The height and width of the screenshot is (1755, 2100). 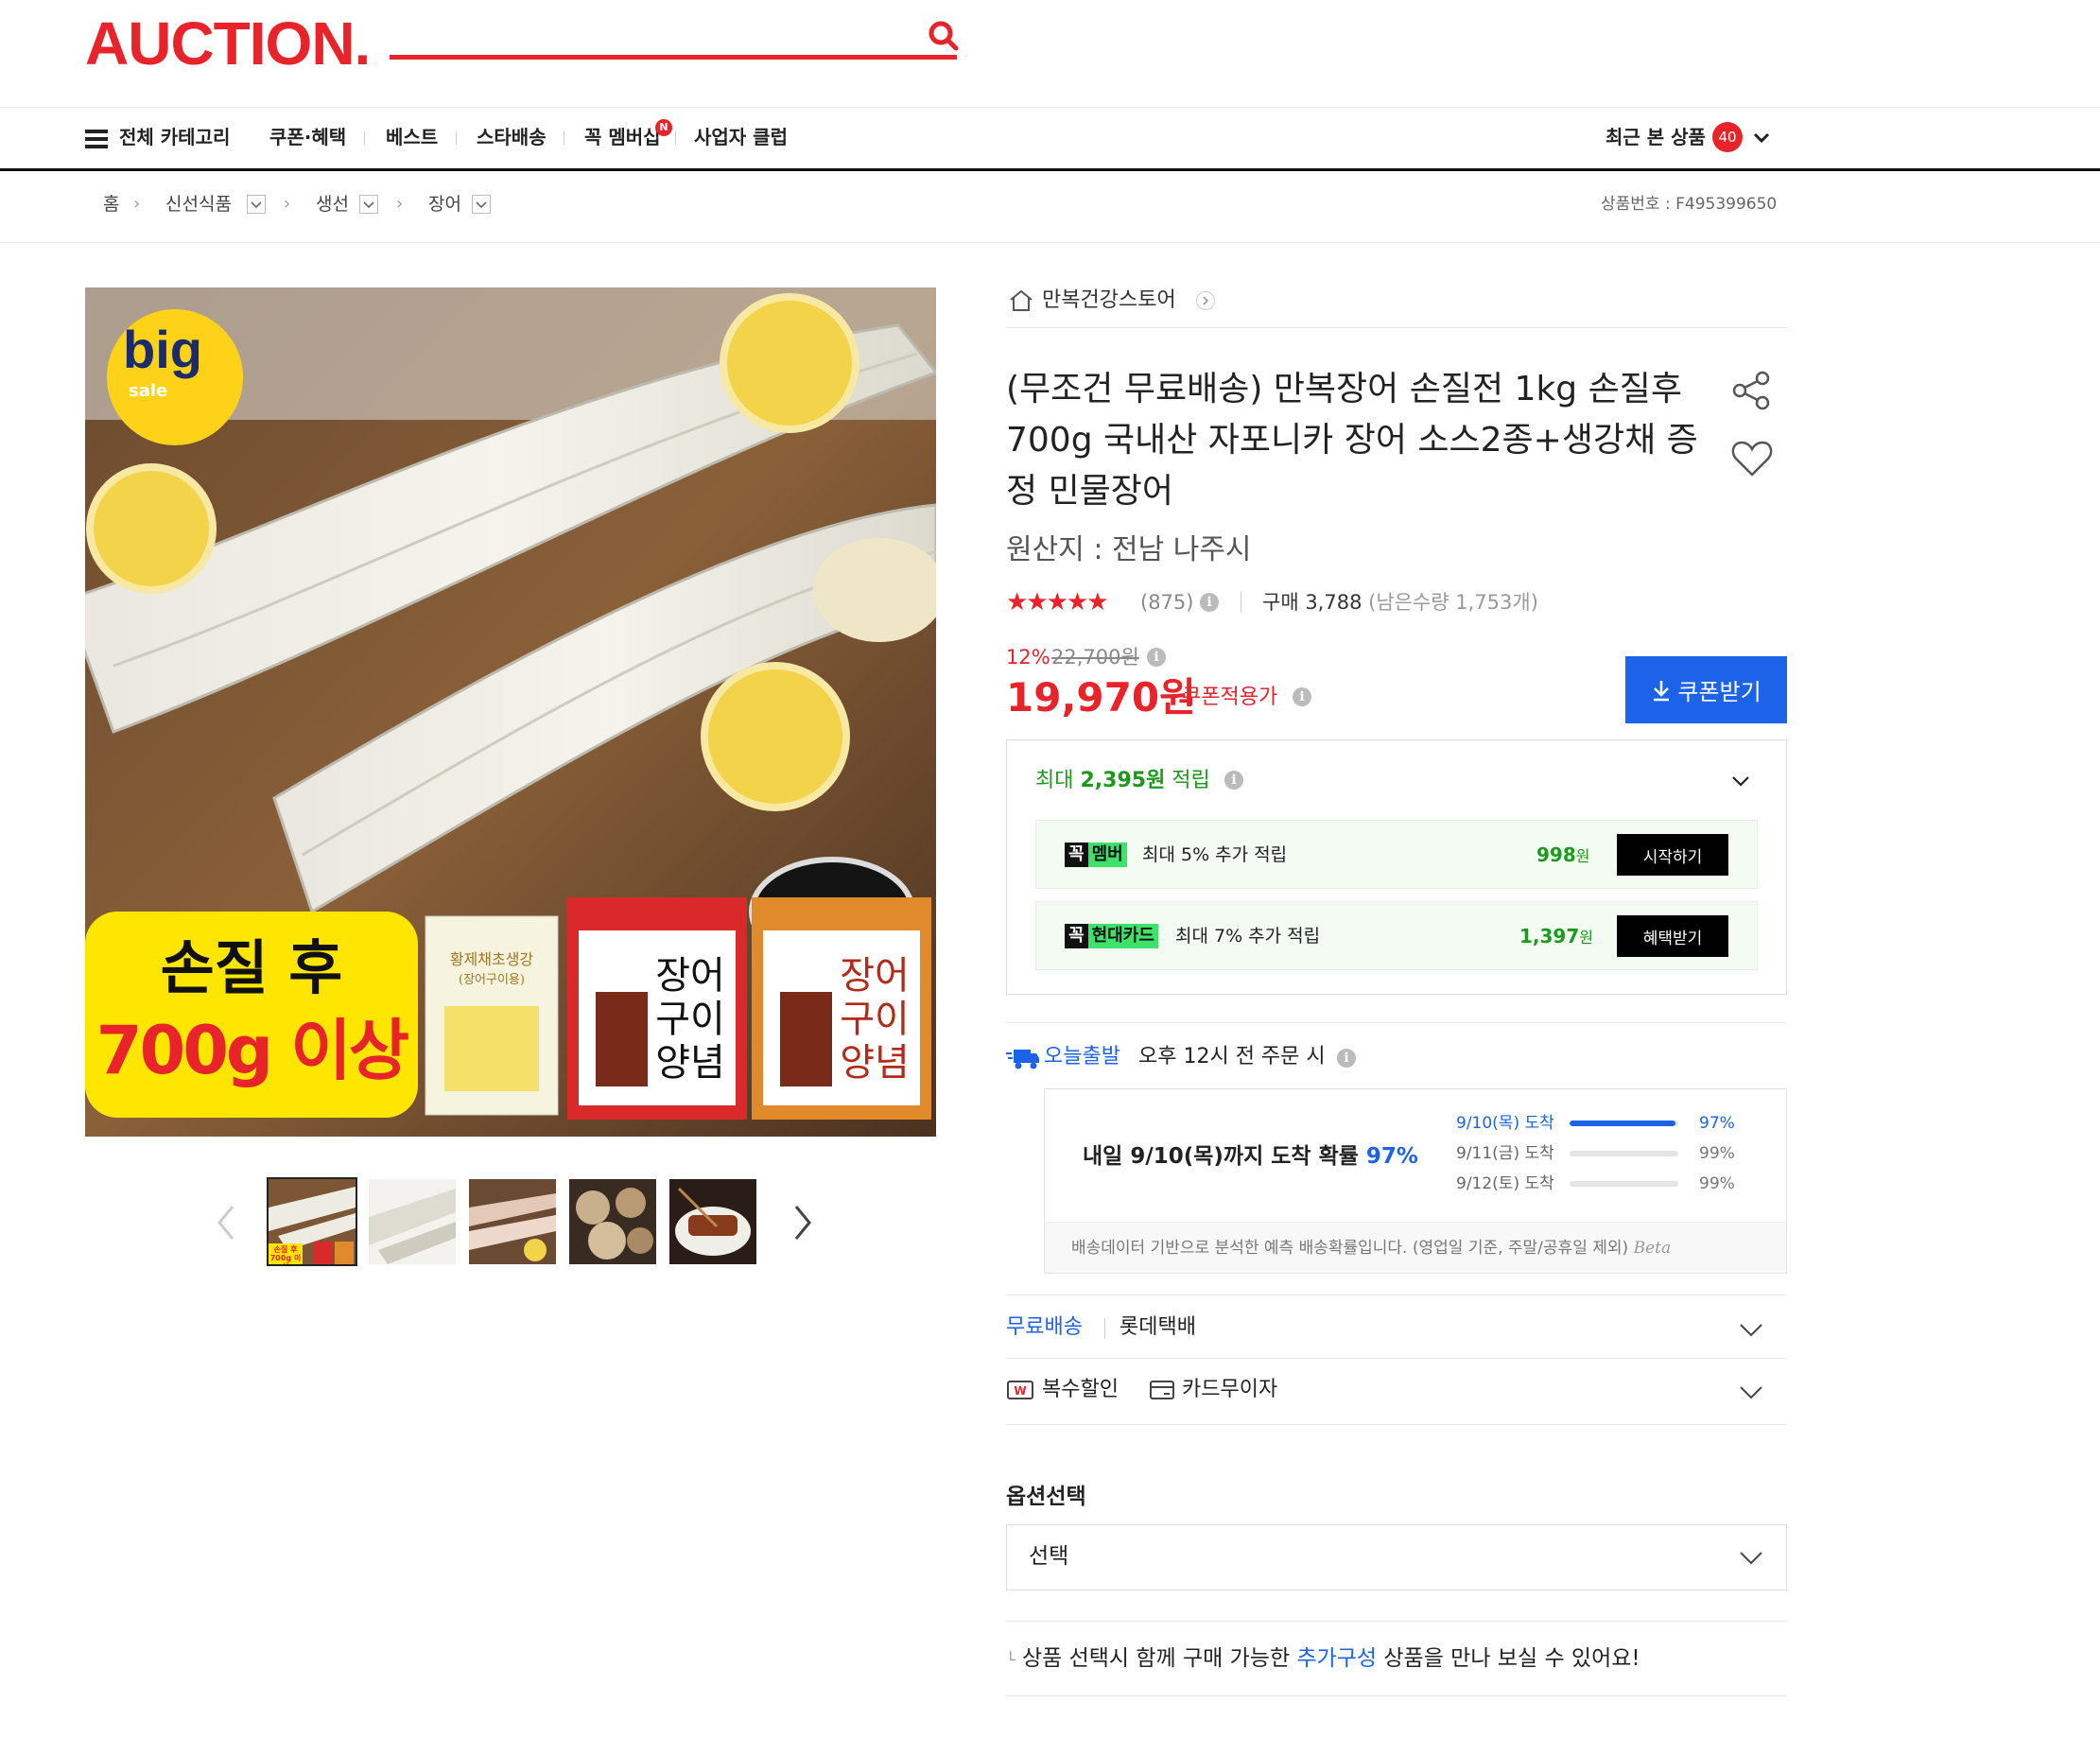 I want to click on discount-percent: 12%, so click(x=1028, y=657).